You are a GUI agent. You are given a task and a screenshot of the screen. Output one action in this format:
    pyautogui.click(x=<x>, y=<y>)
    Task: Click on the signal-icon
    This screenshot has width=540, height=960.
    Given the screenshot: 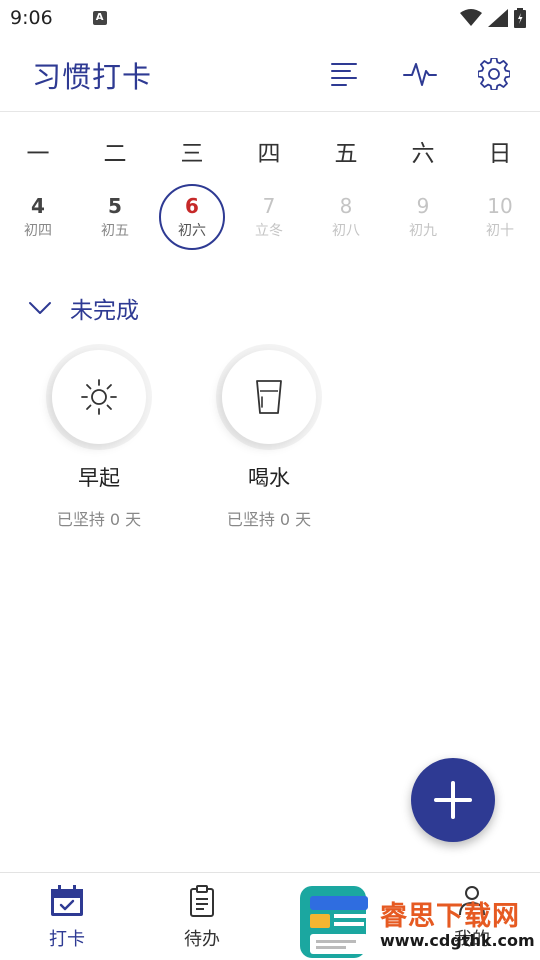 What is the action you would take?
    pyautogui.click(x=498, y=18)
    